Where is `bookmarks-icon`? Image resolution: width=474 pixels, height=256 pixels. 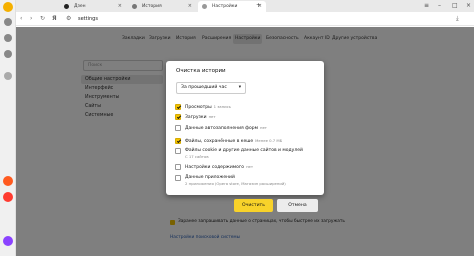
bookmarks-icon is located at coordinates (8, 22).